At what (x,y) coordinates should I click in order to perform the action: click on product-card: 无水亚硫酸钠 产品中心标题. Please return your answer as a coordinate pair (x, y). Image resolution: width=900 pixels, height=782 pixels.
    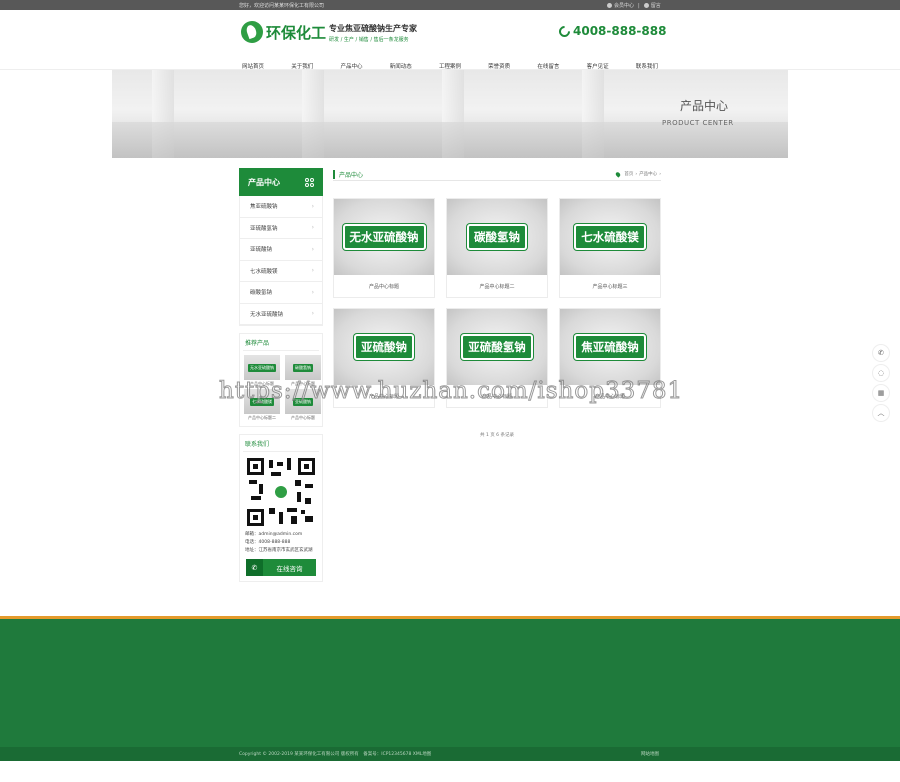
    Looking at the image, I should click on (384, 248).